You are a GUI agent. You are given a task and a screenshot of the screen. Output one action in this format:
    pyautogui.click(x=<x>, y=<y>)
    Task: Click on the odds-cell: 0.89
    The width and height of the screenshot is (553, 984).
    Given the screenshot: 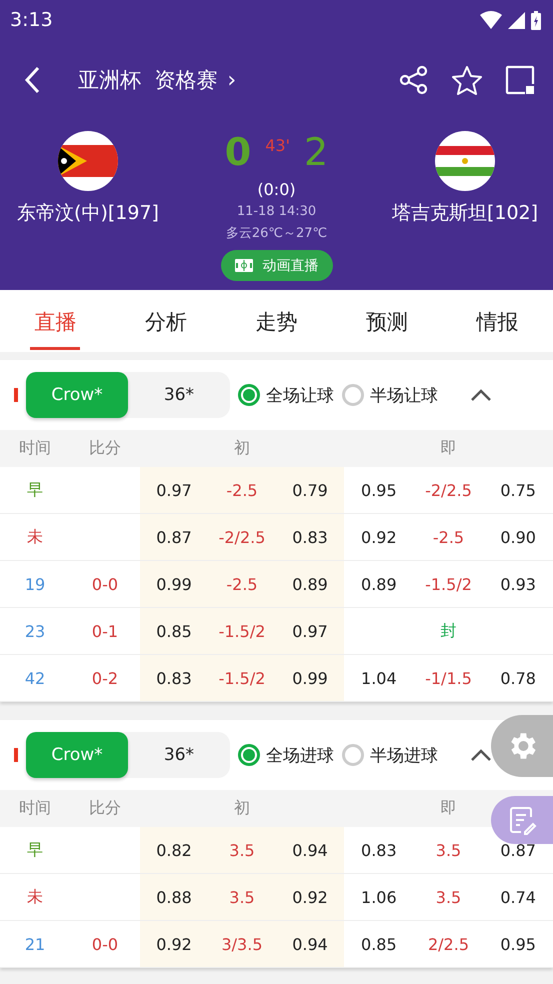 What is the action you would take?
    pyautogui.click(x=310, y=584)
    